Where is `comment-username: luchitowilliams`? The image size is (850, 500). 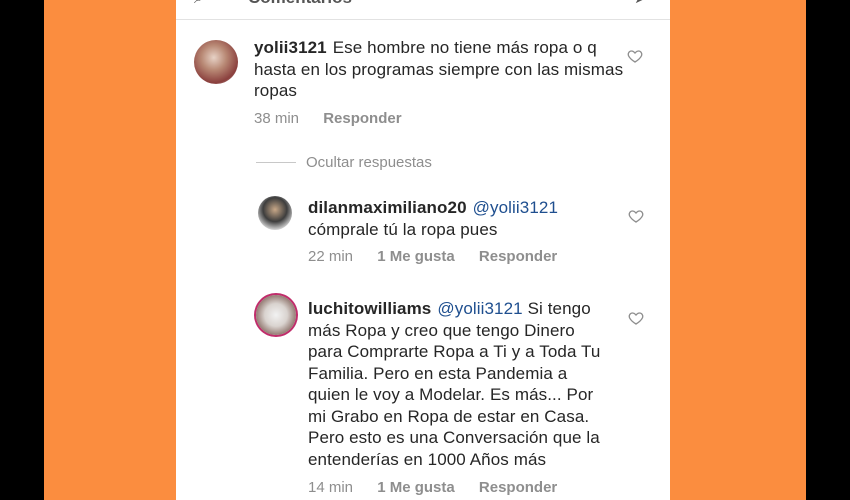
comment-username: luchitowilliams is located at coordinates (369, 308).